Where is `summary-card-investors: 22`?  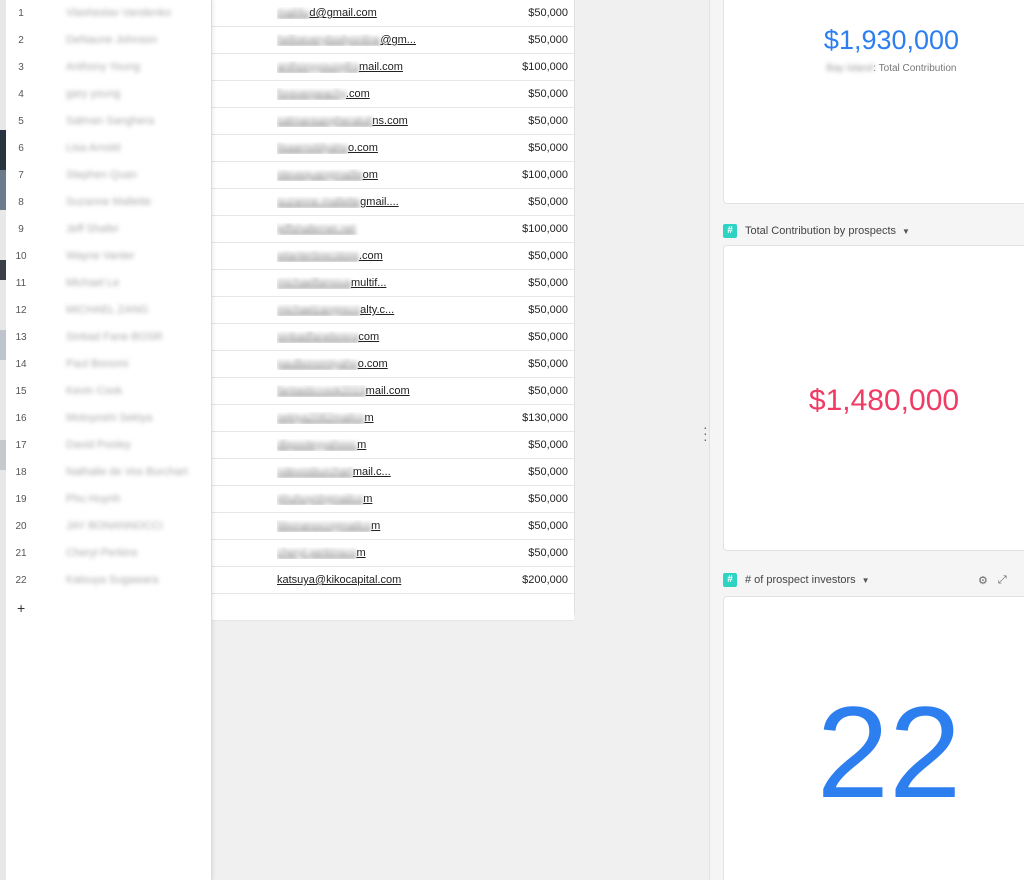
summary-card-investors: 22 is located at coordinates (873, 738).